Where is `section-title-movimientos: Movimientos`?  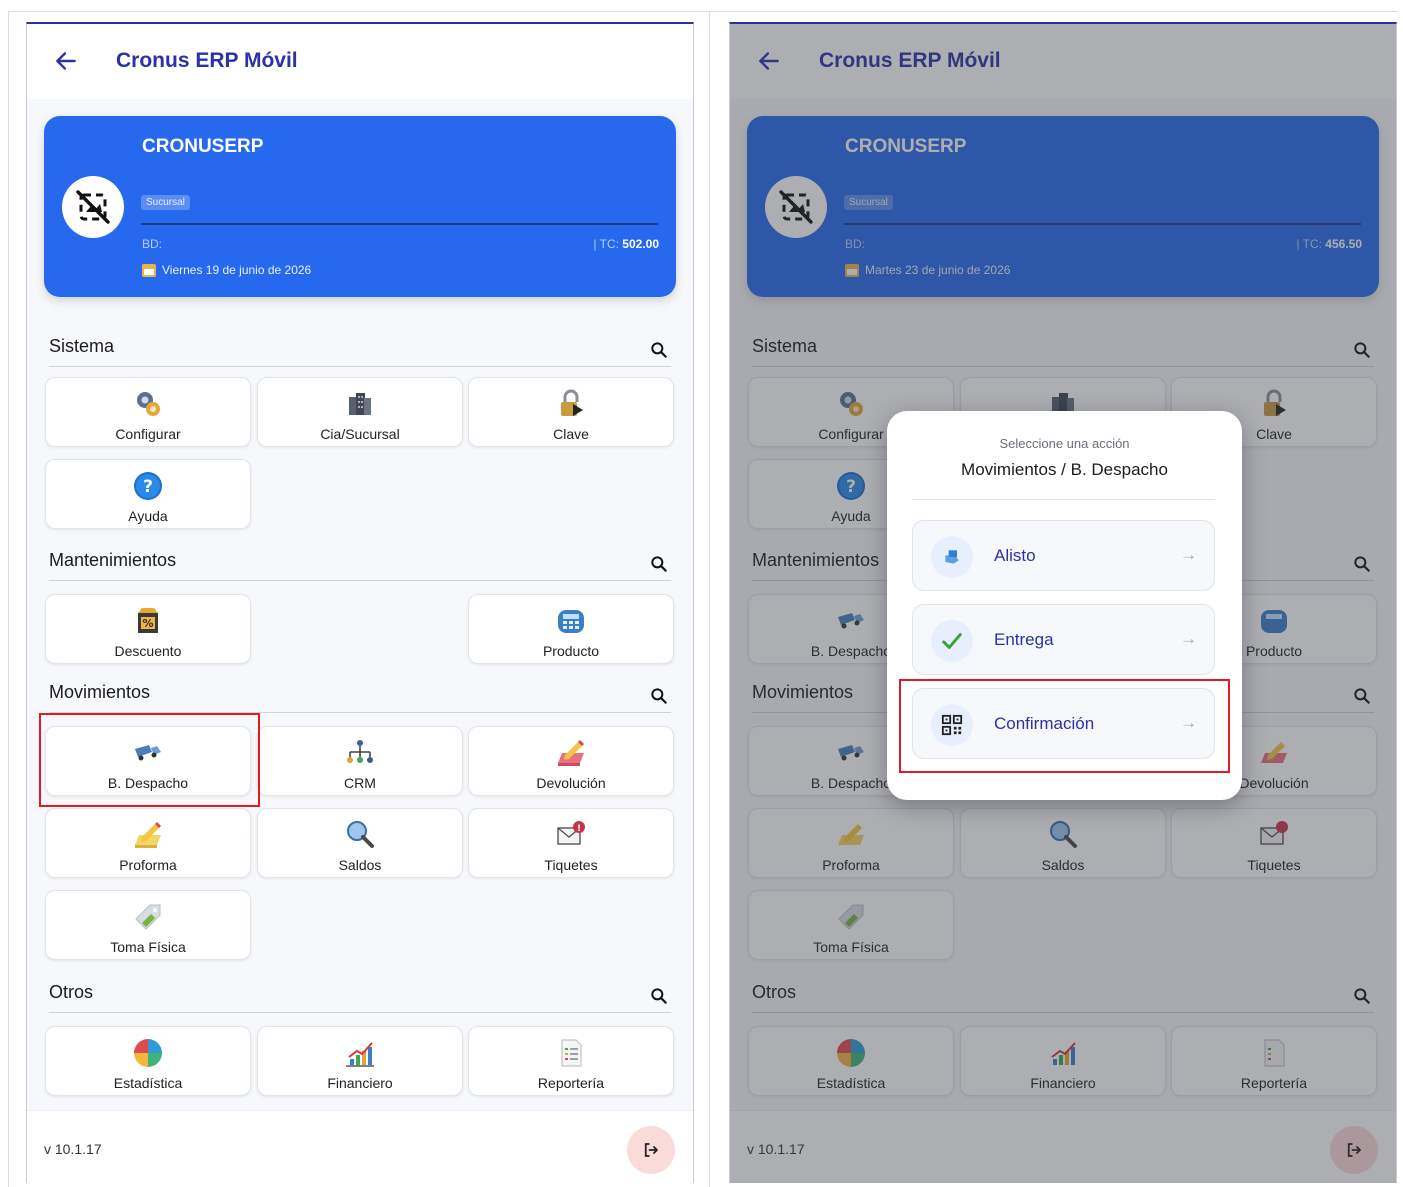 section-title-movimientos: Movimientos is located at coordinates (100, 692).